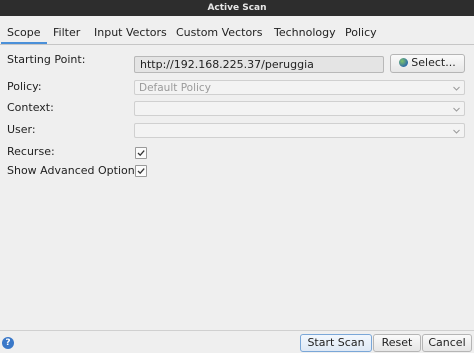  Describe the element at coordinates (24, 33) in the screenshot. I see `tab-scope: Scope` at that location.